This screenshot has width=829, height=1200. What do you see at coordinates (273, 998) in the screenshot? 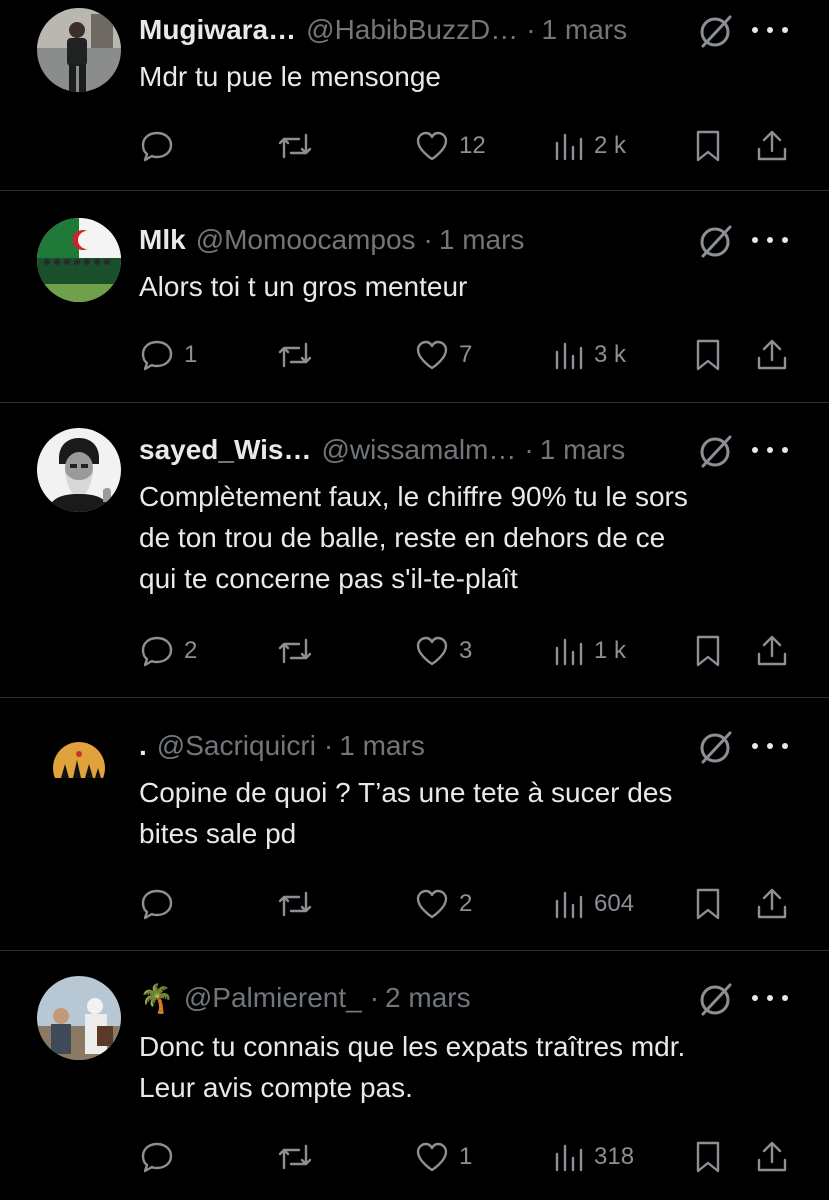
I see `user-handle: @Palmierent_` at bounding box center [273, 998].